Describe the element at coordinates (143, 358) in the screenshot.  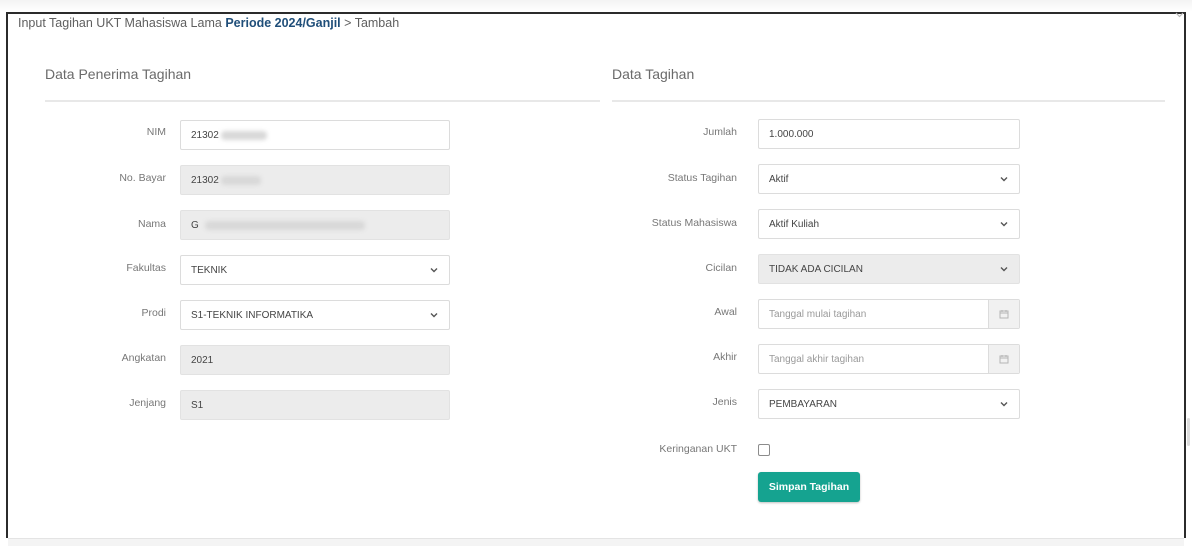
I see `angkatan-label: Angkatan` at that location.